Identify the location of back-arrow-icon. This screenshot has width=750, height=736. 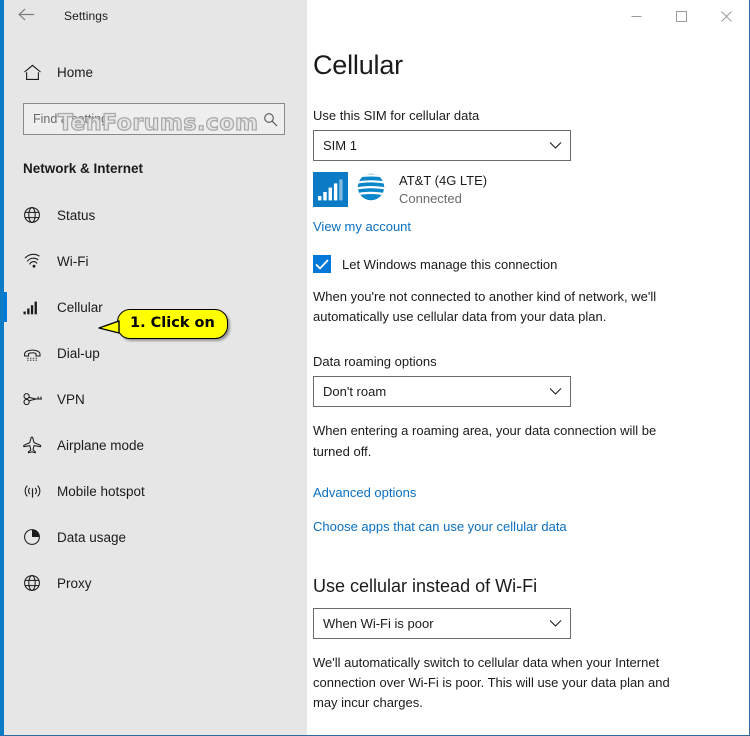
(26, 16).